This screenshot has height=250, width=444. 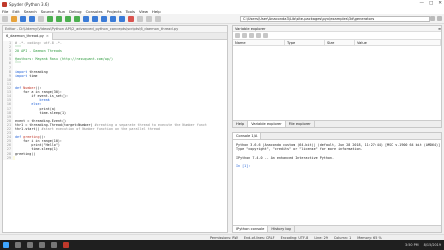 What do you see at coordinates (23, 18) in the screenshot?
I see `save-icon` at bounding box center [23, 18].